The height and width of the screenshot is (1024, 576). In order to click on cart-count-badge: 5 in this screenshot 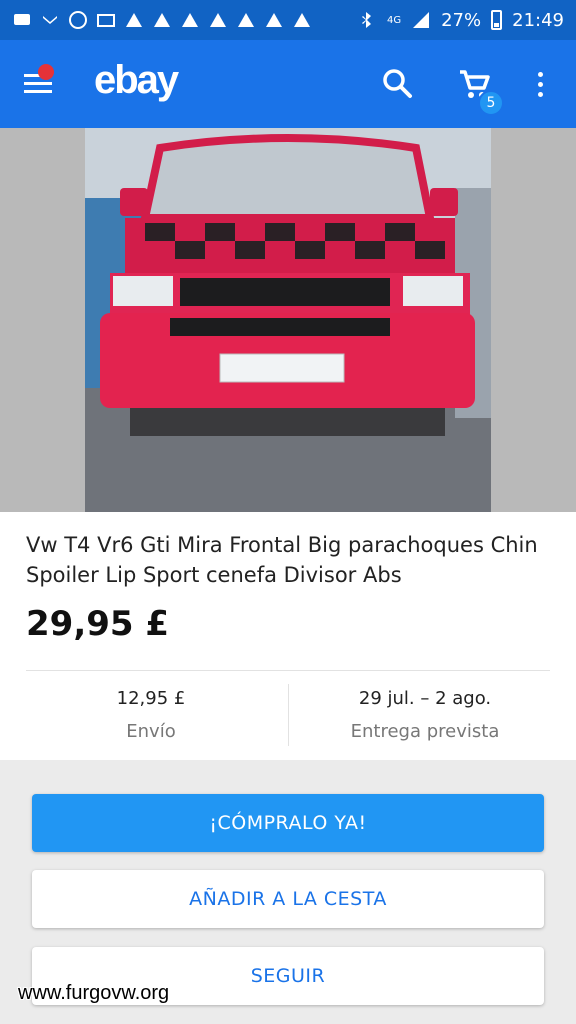, I will do `click(491, 103)`.